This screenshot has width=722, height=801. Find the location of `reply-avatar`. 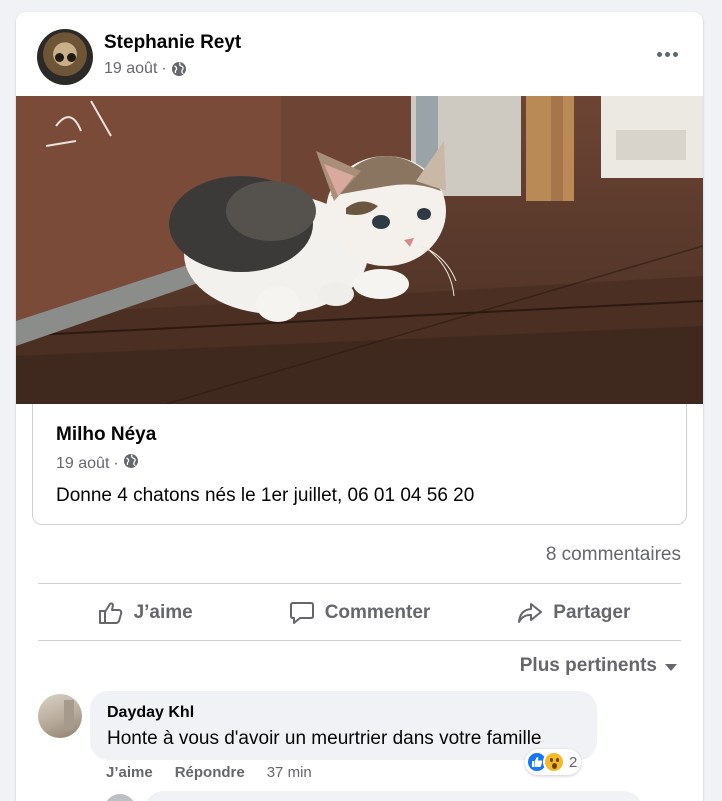

reply-avatar is located at coordinates (120, 797).